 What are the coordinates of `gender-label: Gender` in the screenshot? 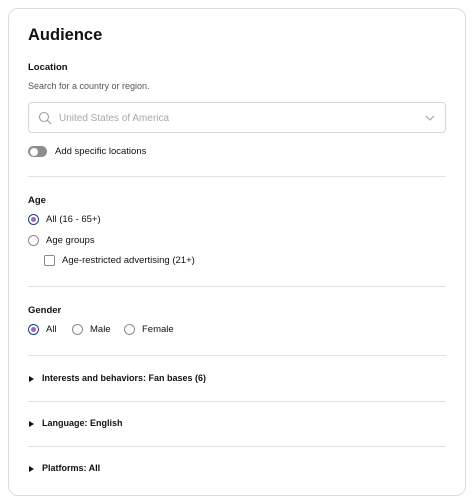 It's located at (45, 310).